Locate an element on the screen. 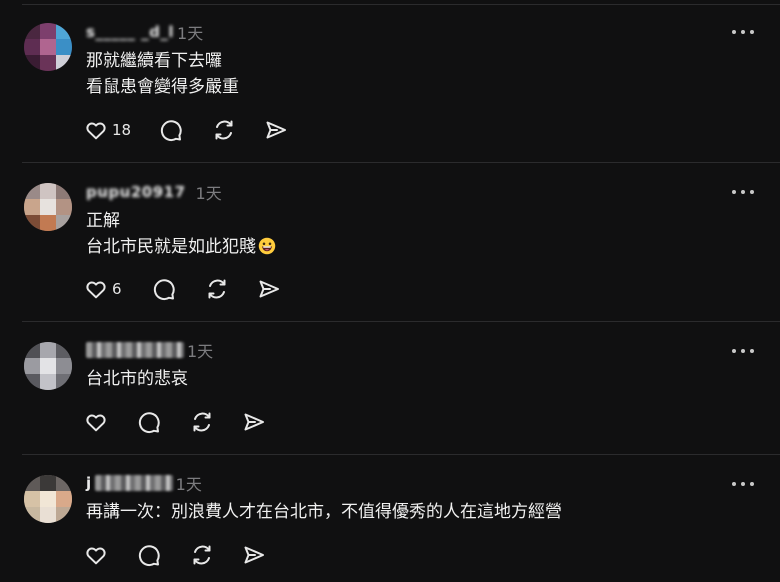 Image resolution: width=780 pixels, height=582 pixels. grinning-face-emoji is located at coordinates (267, 246).